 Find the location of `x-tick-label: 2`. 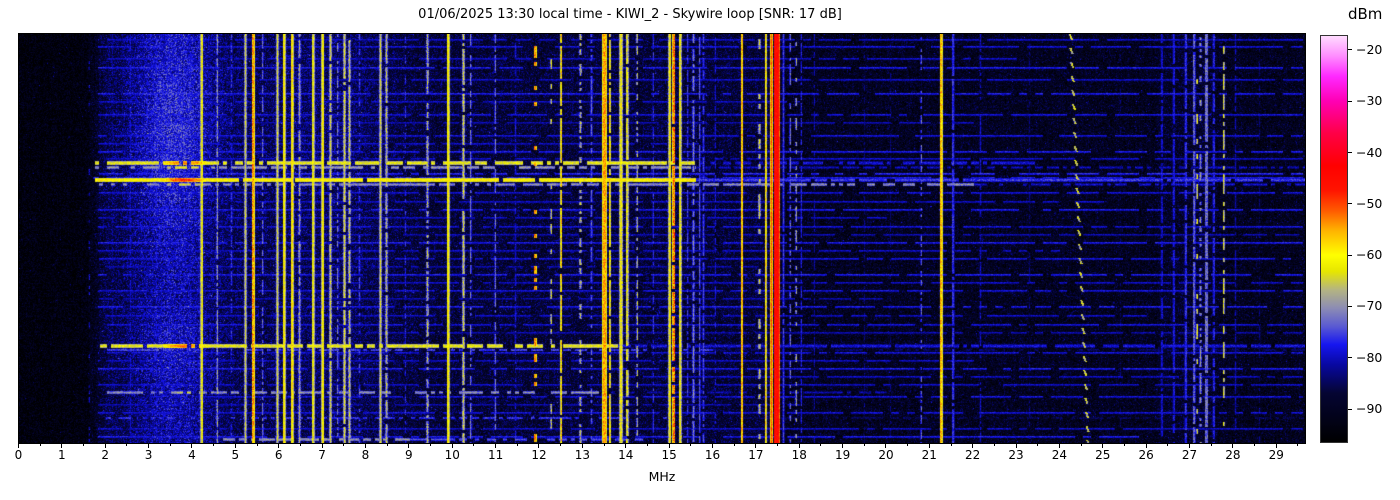

x-tick-label: 2 is located at coordinates (105, 455).